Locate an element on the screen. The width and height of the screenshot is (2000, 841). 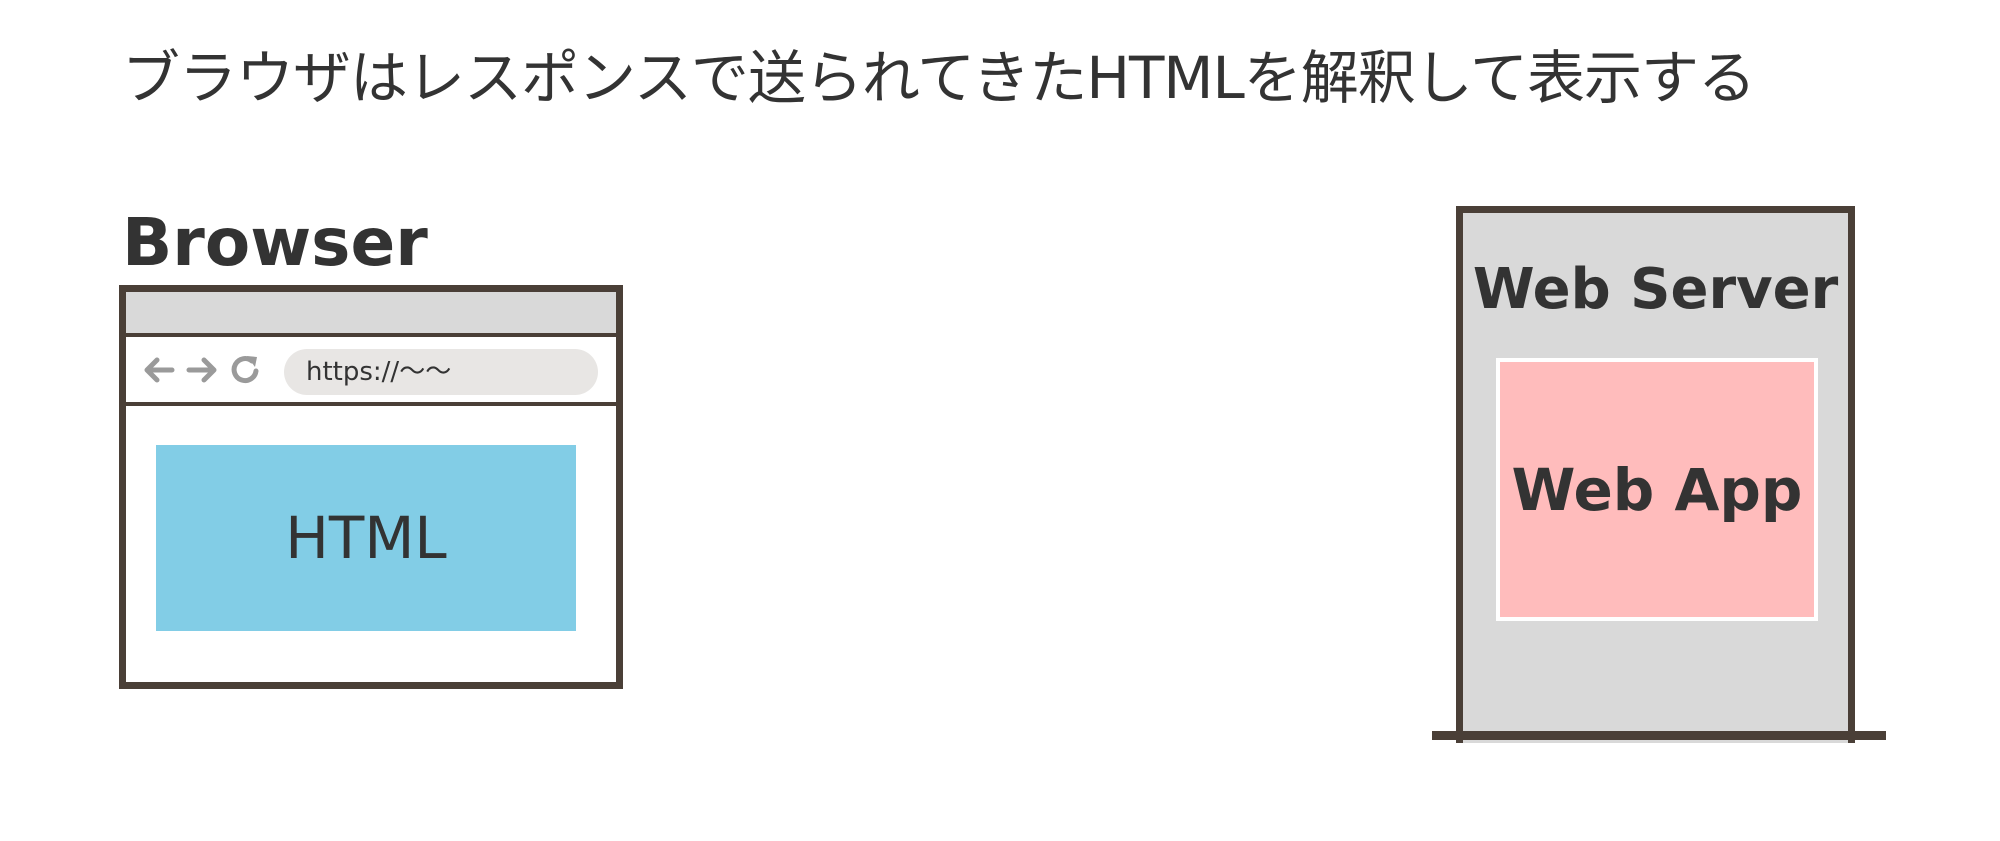
browser-titlebar is located at coordinates (371, 314).